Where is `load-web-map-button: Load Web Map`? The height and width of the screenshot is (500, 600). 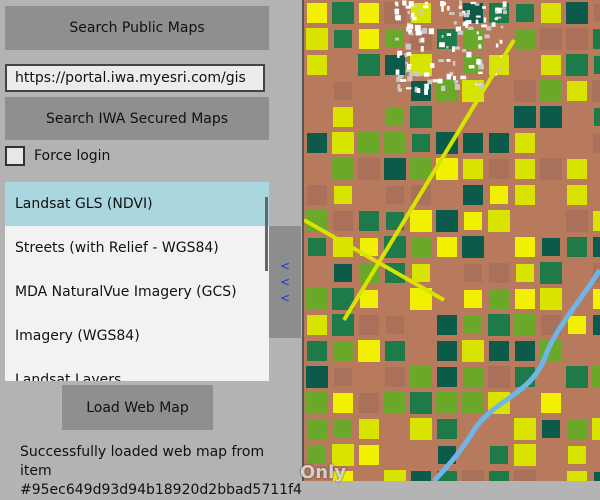
load-web-map-button: Load Web Map is located at coordinates (137, 407).